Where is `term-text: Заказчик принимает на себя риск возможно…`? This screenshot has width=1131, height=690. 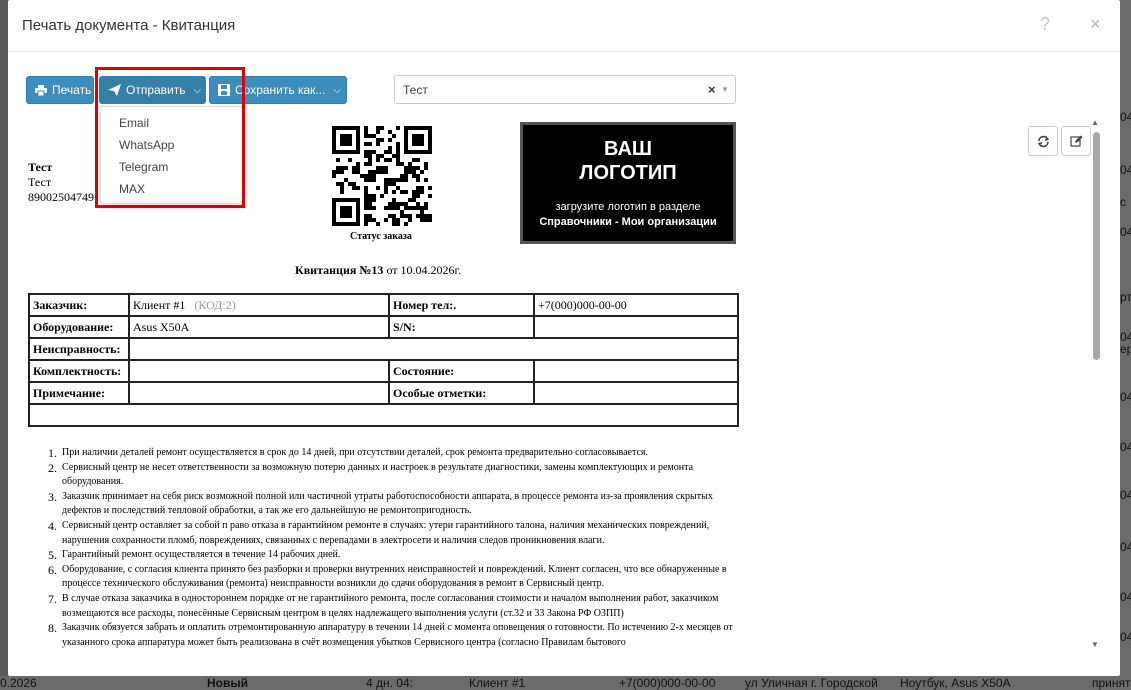 term-text: Заказчик принимает на себя риск возможно… is located at coordinates (387, 503).